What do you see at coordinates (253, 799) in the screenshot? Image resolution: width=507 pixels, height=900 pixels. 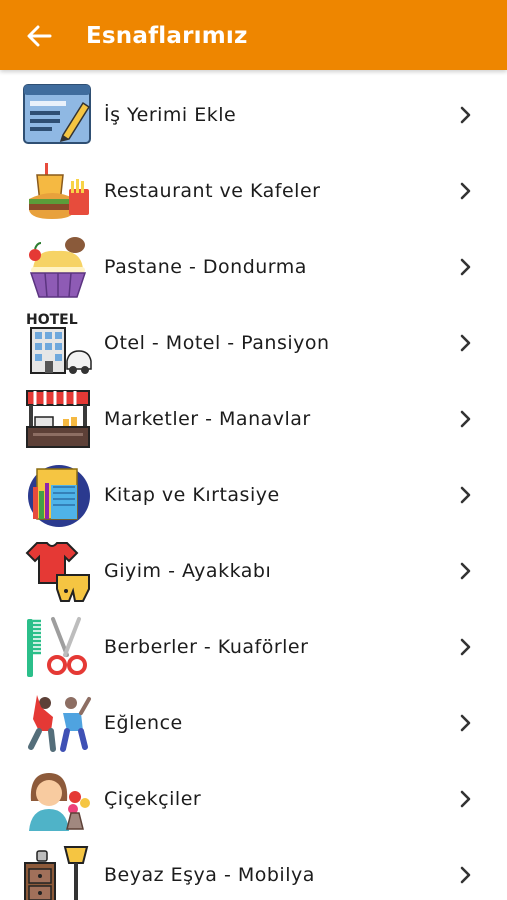 I see `category-item-florist: Çiçekçiler` at bounding box center [253, 799].